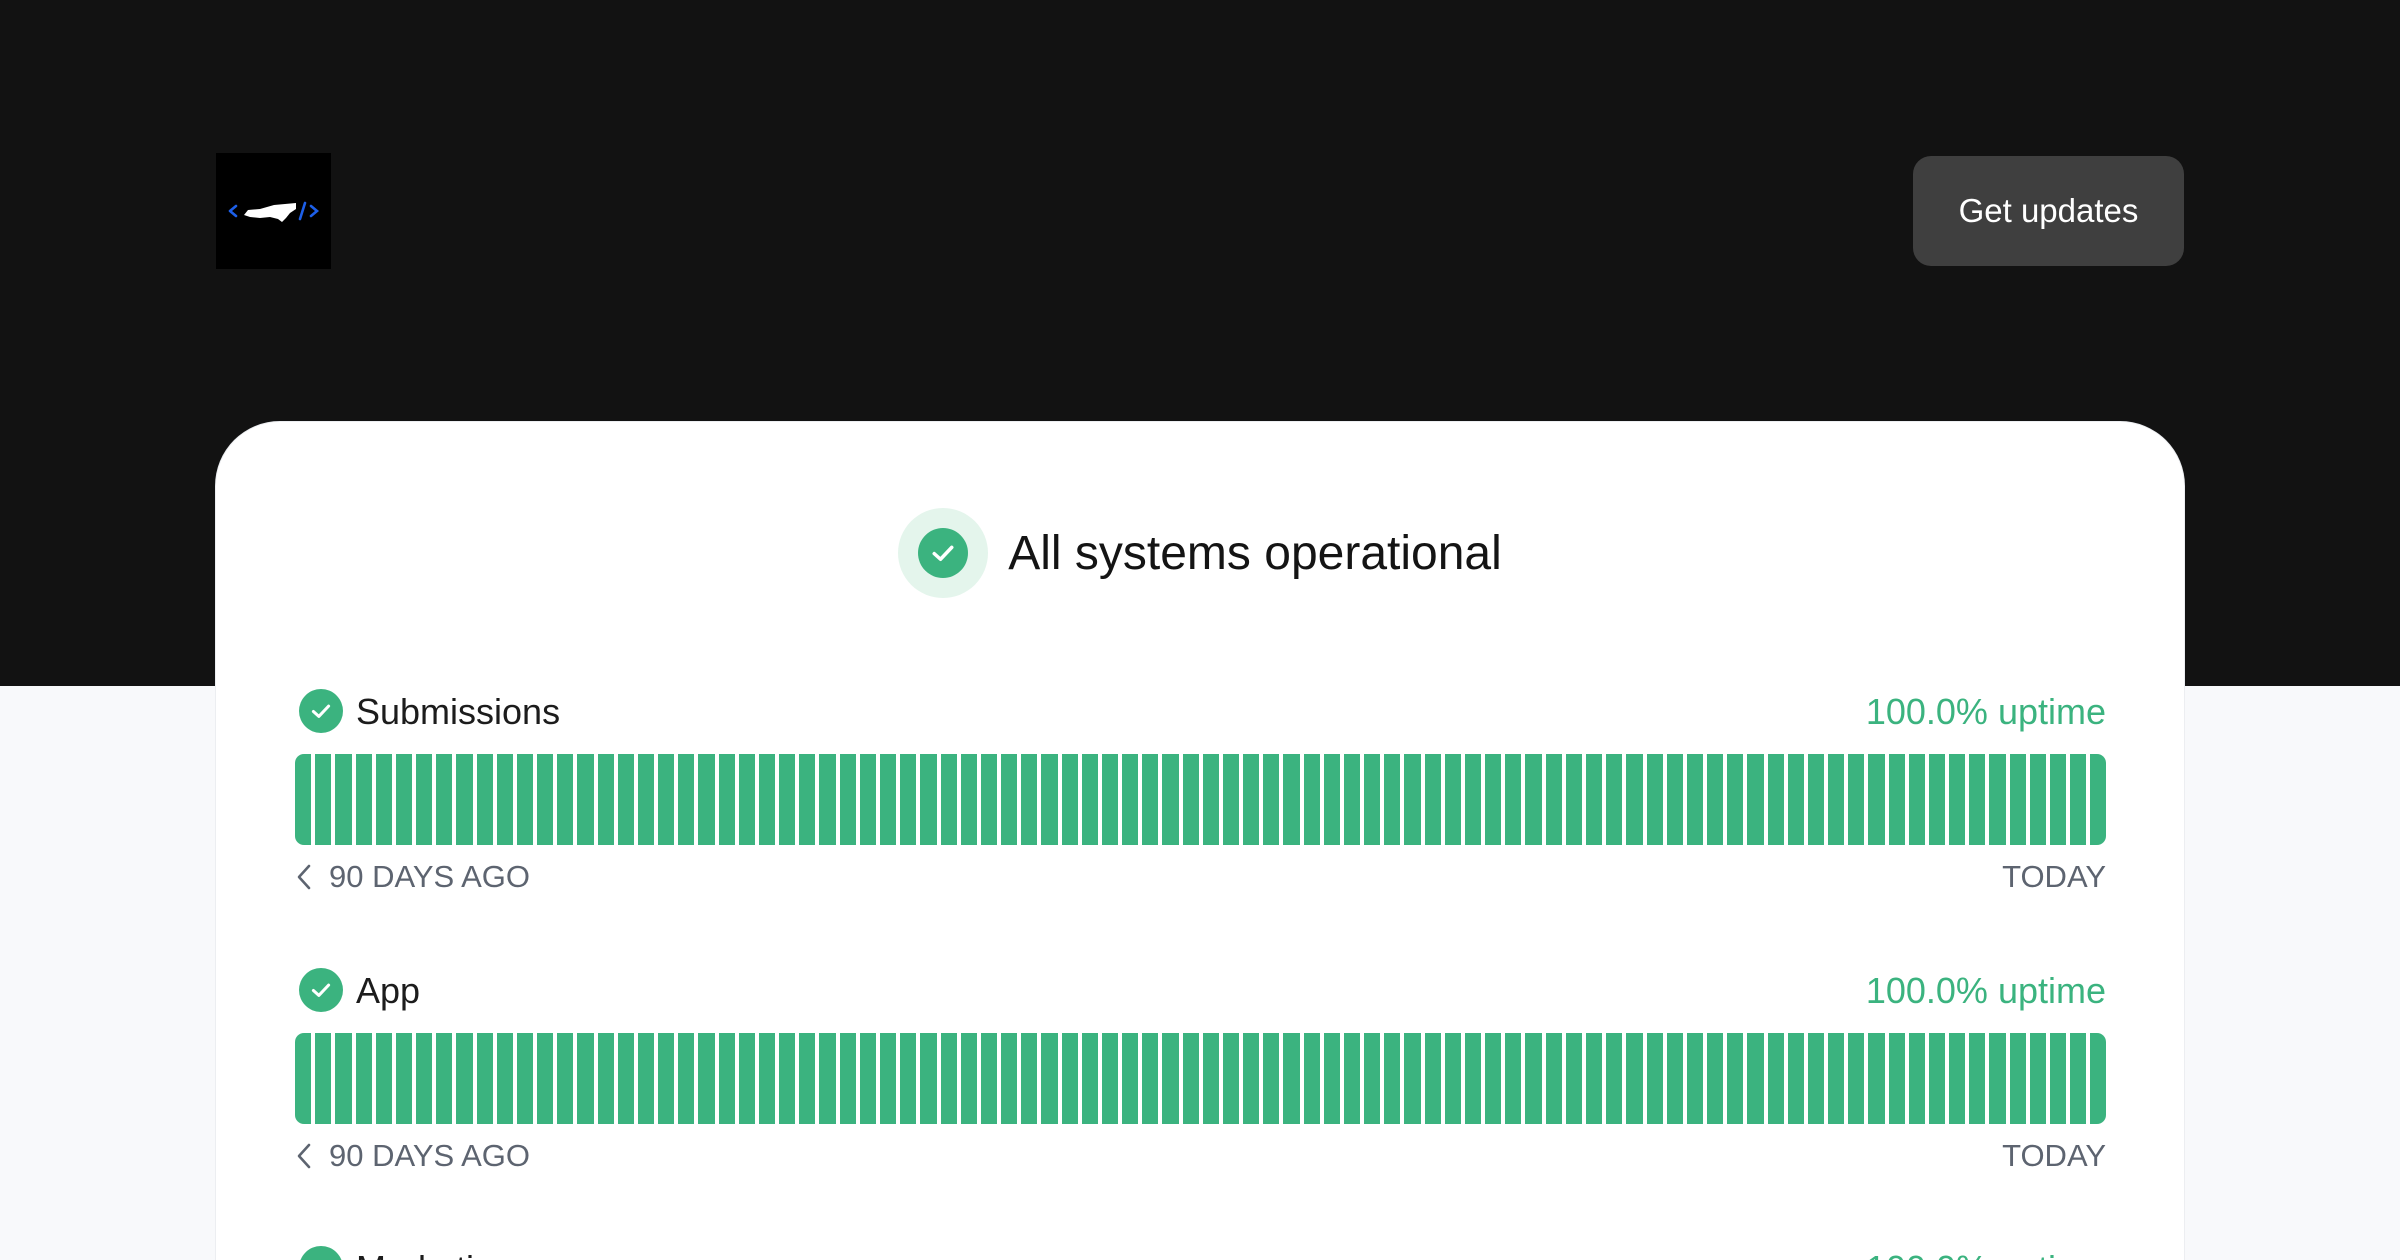  What do you see at coordinates (2048, 211) in the screenshot?
I see `get-updates-button: Get updates` at bounding box center [2048, 211].